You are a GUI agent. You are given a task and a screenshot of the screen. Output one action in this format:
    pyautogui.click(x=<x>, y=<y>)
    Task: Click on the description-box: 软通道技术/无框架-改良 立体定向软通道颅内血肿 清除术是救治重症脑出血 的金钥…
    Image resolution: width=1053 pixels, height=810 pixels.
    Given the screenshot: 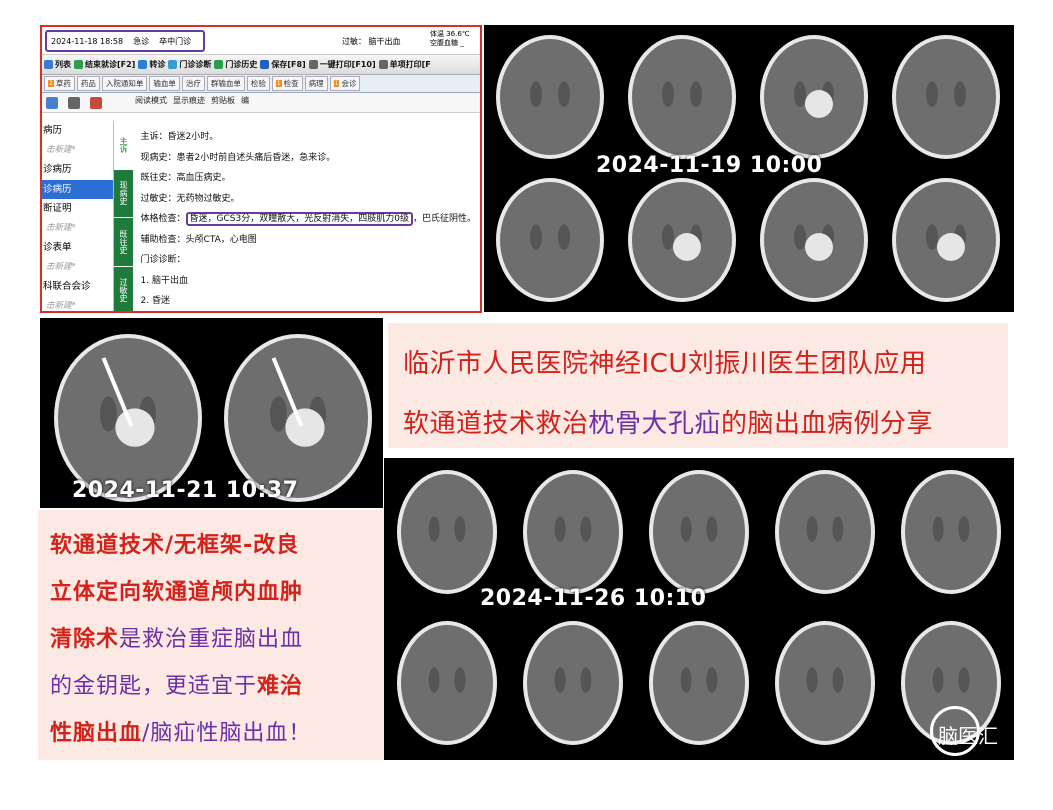 What is the action you would take?
    pyautogui.click(x=211, y=635)
    